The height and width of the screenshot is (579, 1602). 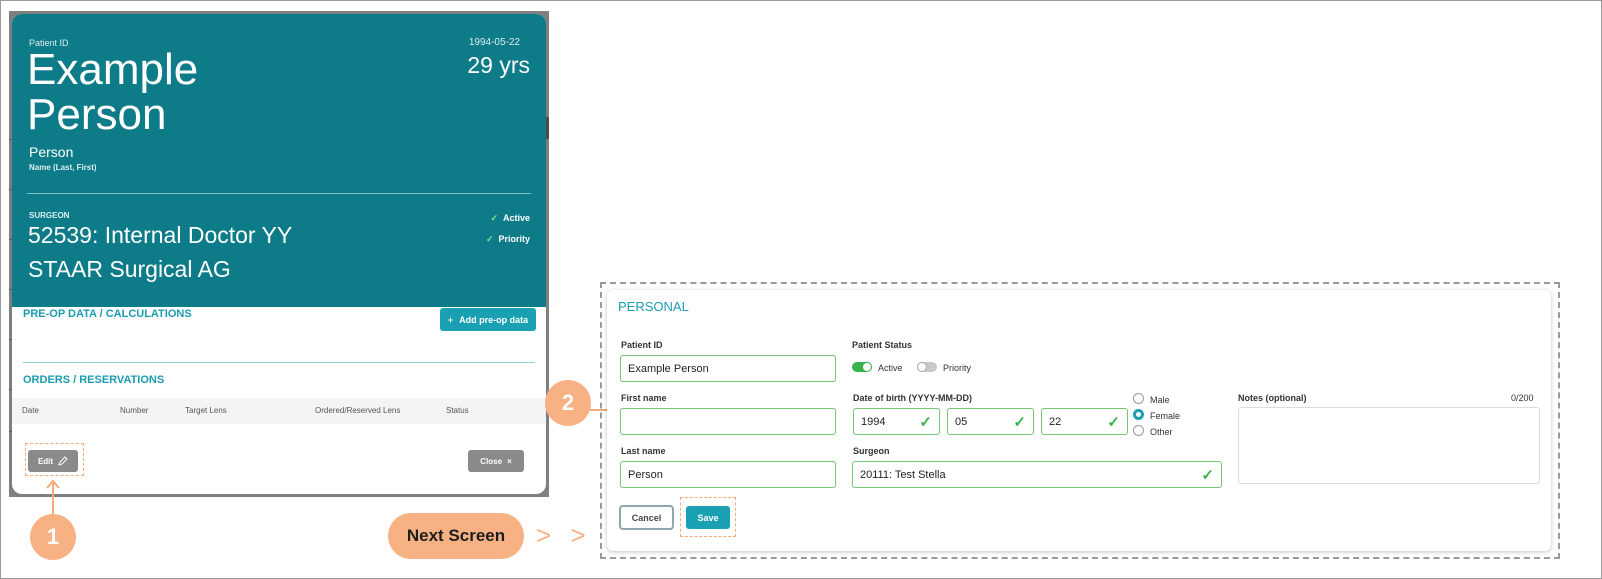 I want to click on gender-radio-male, so click(x=1138, y=398).